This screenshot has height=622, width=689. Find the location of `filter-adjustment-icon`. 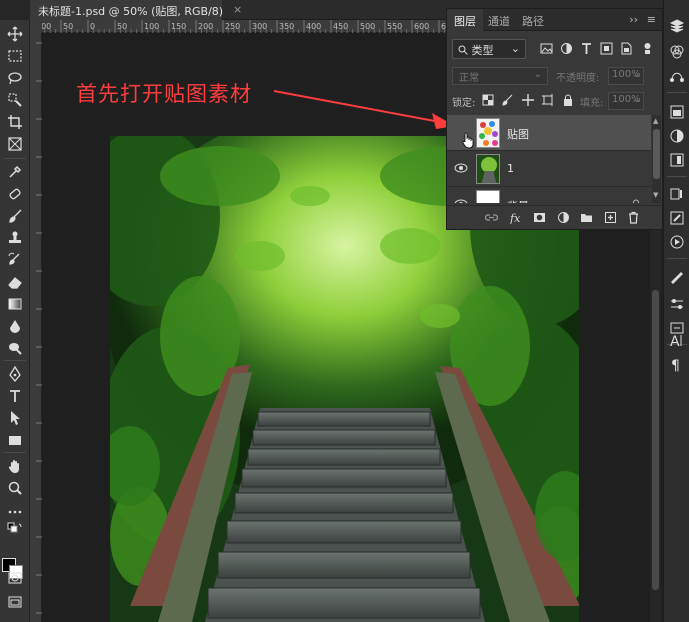

filter-adjustment-icon is located at coordinates (566, 48).